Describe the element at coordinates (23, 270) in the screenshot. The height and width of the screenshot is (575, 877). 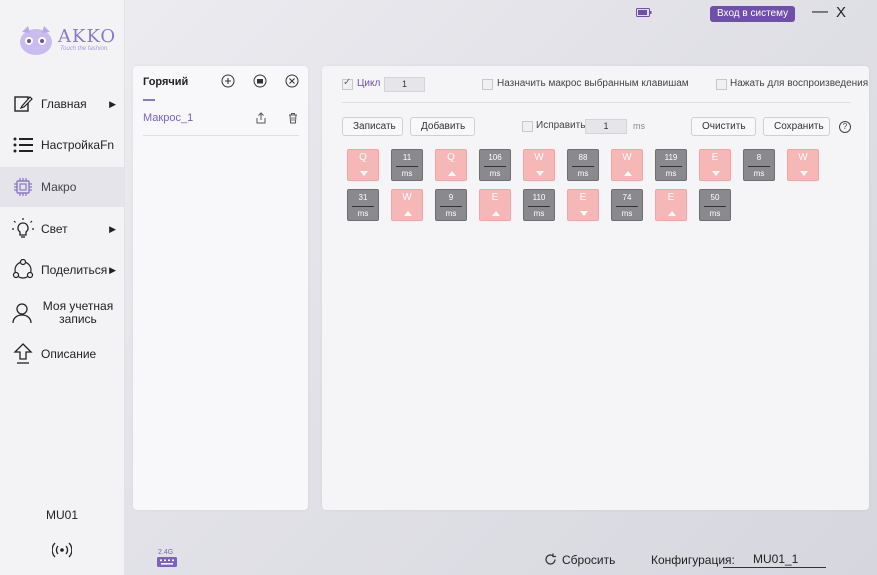
I see `share-icon` at that location.